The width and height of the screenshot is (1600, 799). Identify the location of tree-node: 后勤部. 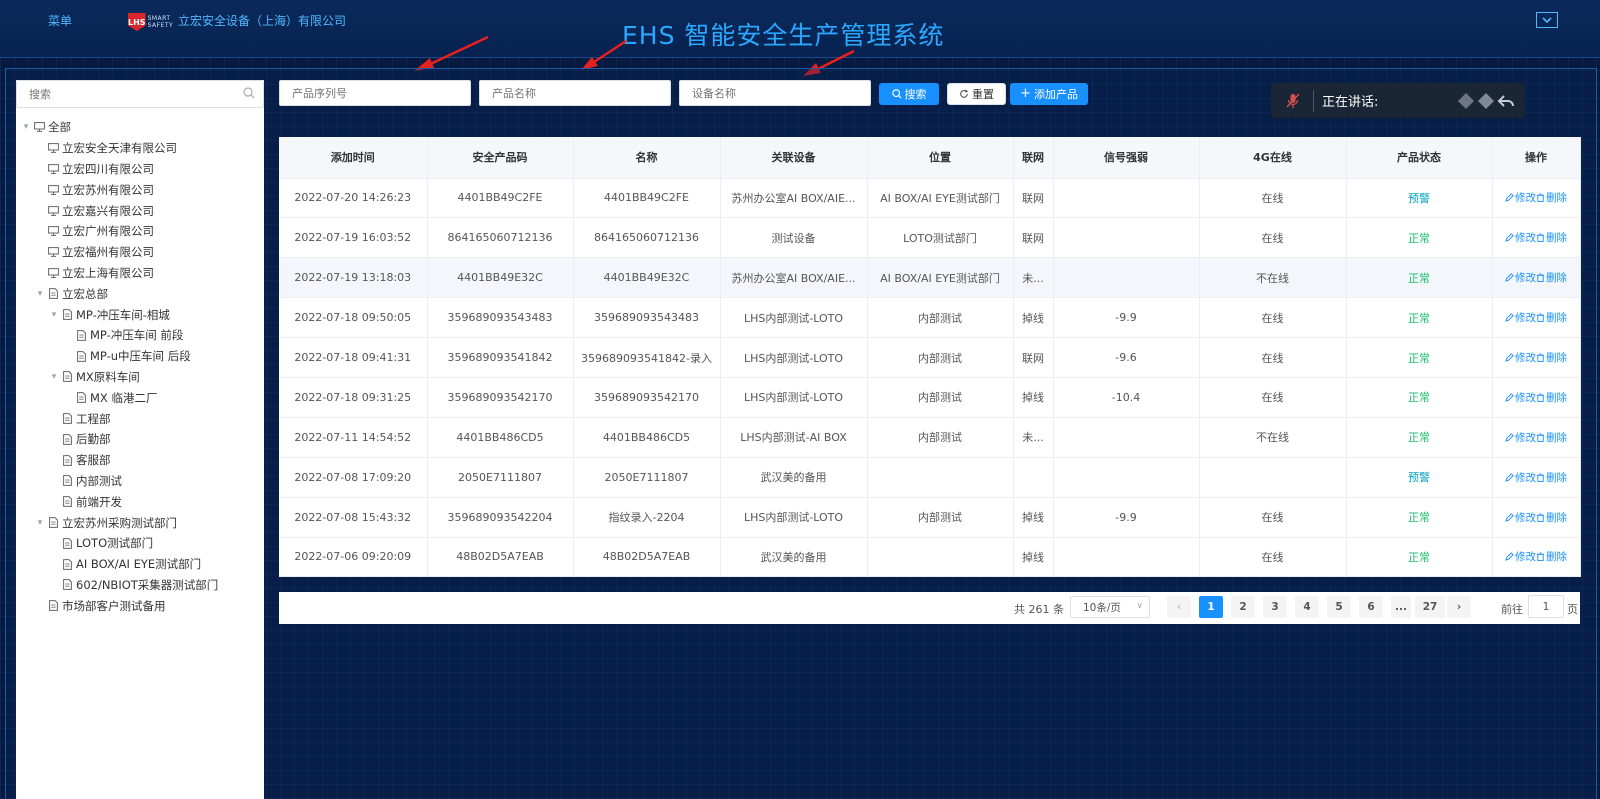
(140, 439).